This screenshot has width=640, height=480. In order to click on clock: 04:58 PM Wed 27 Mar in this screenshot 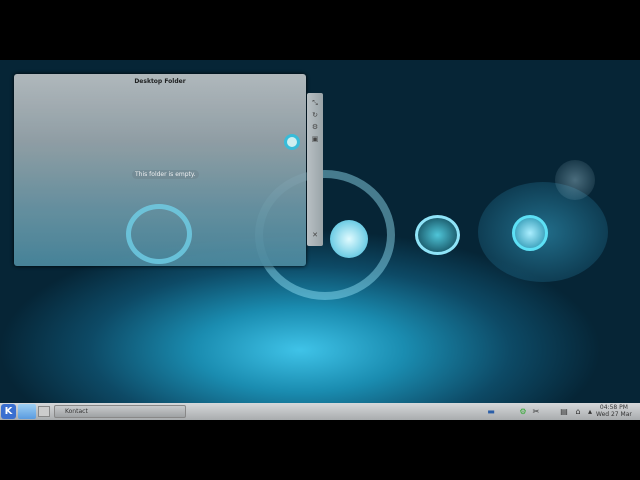, I will do `click(614, 411)`.